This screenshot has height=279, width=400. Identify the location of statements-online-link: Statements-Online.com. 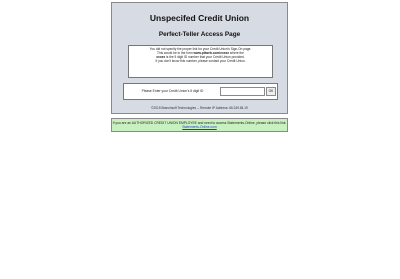
(199, 127).